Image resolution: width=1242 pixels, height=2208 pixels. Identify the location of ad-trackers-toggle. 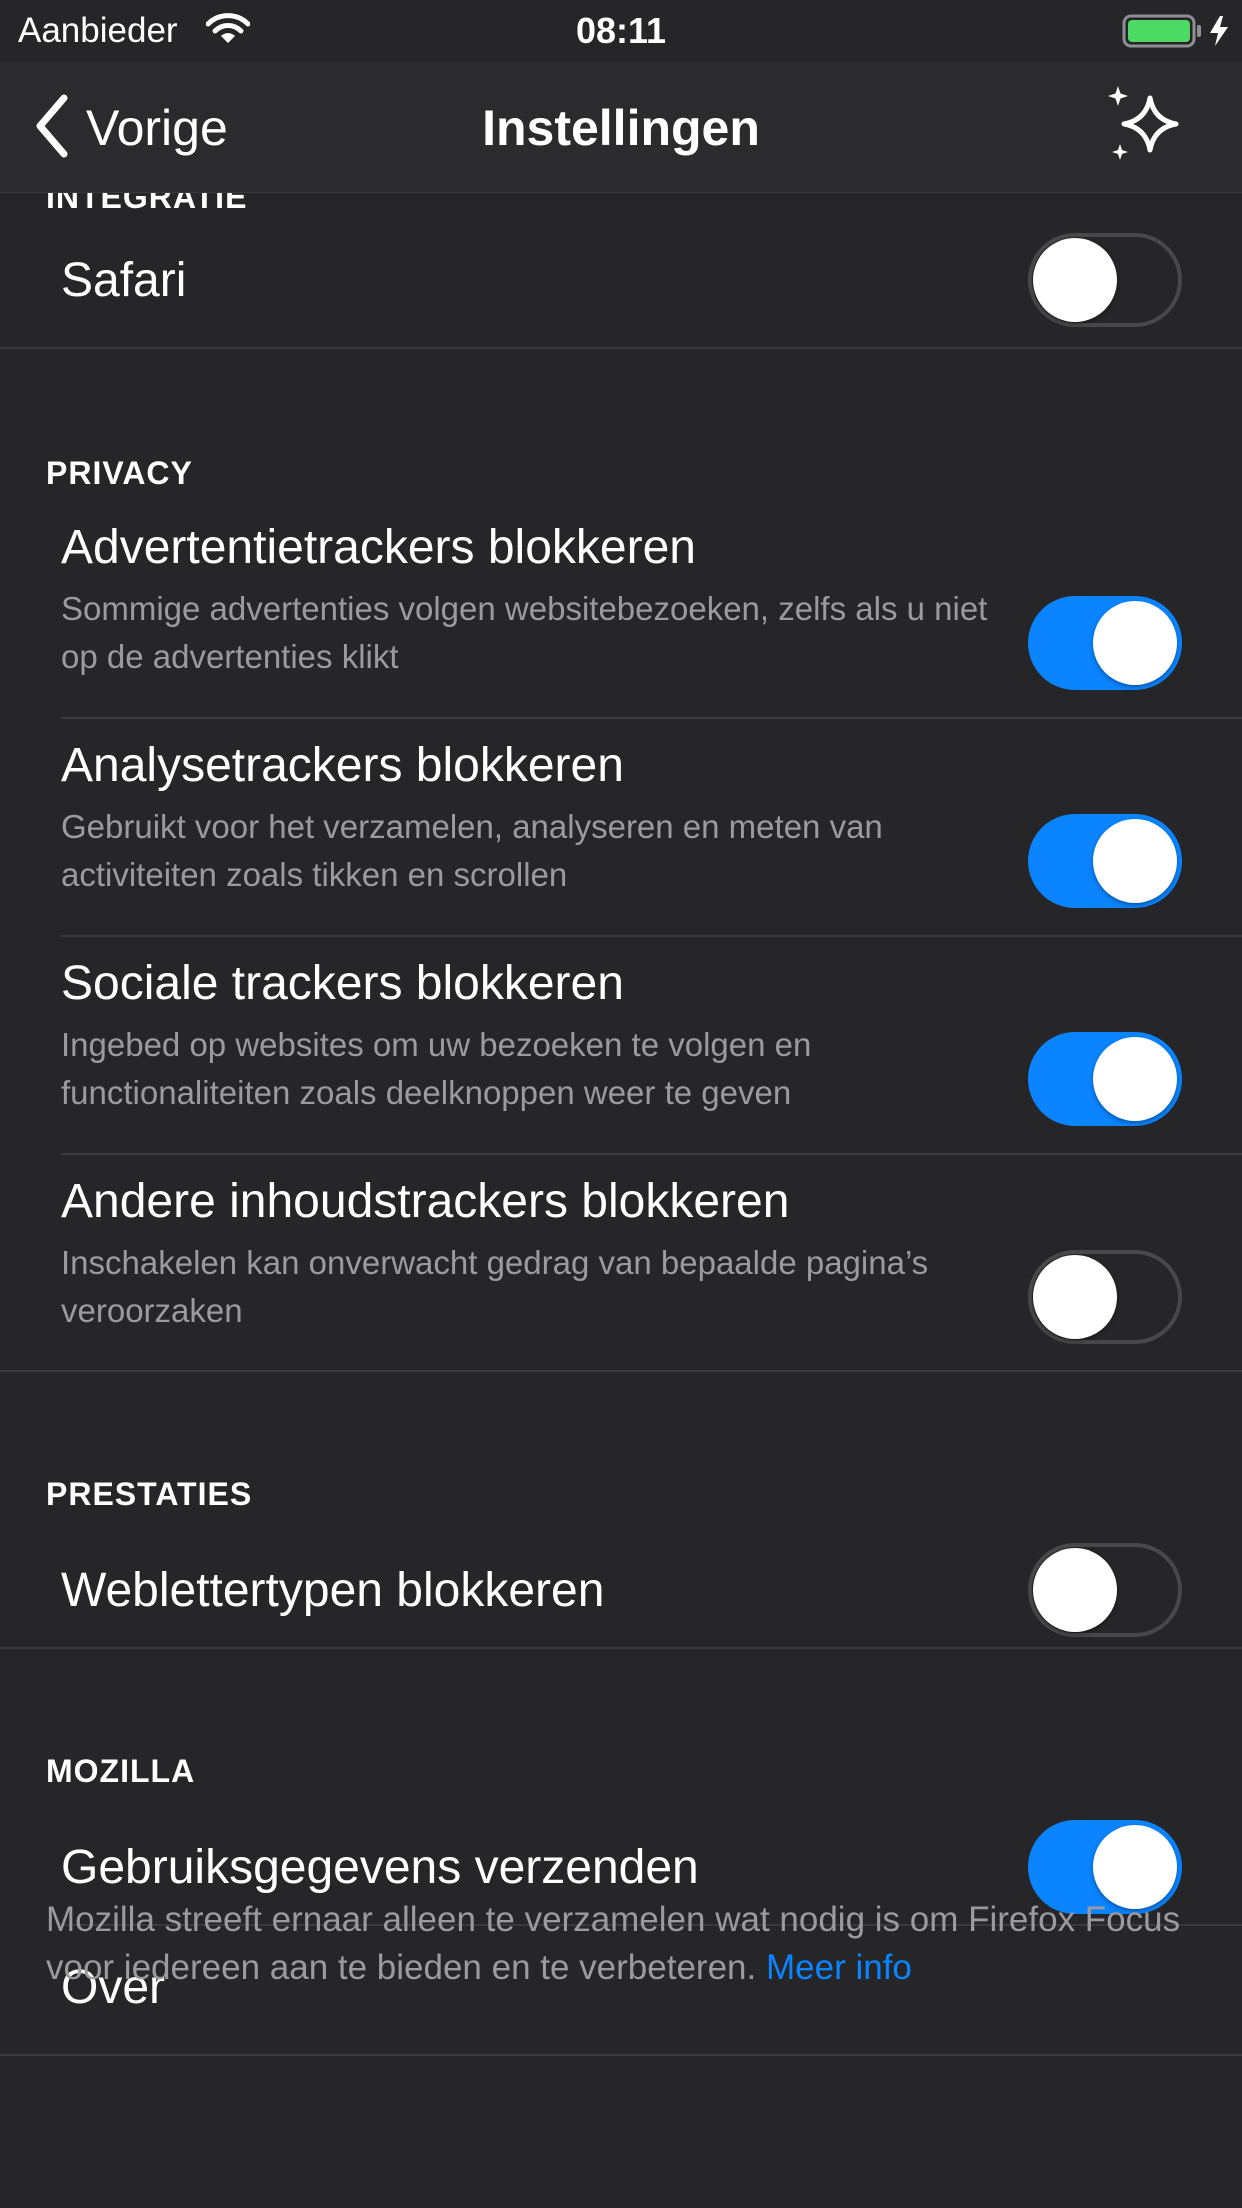
(1105, 643).